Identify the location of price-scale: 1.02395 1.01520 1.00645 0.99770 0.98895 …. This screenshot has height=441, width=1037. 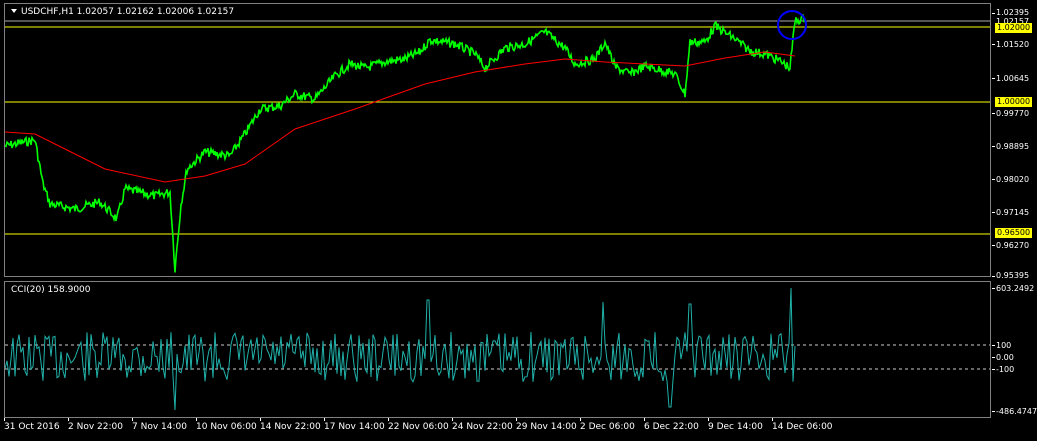
(1014, 141).